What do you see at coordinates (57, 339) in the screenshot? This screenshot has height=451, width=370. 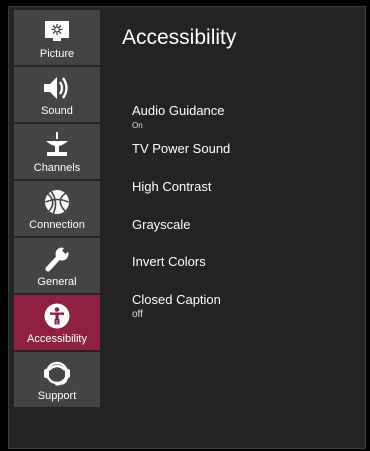 I see `sidebar-item-label: Accessibility` at bounding box center [57, 339].